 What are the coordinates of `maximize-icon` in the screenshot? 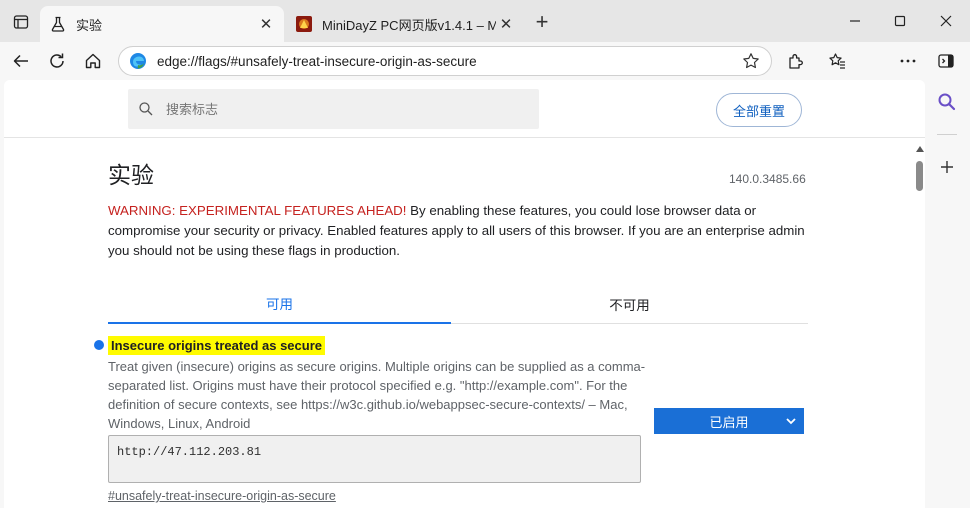 It's located at (900, 21).